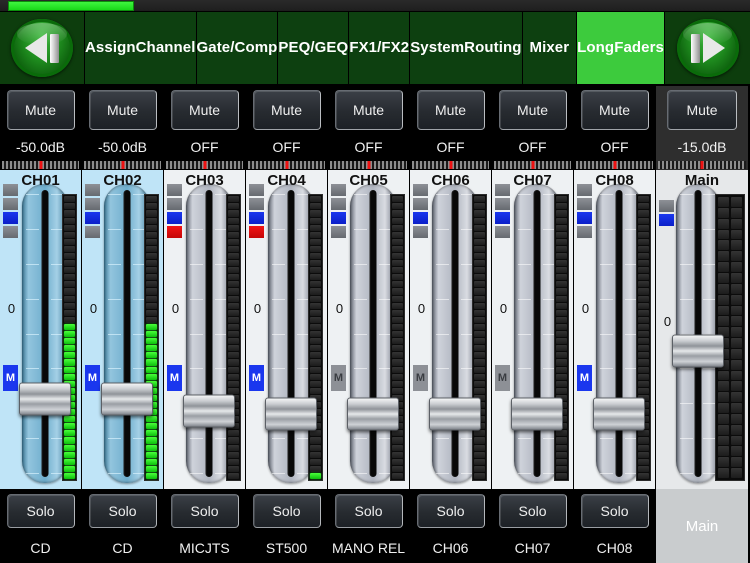  I want to click on channel-strip-ch04: Mute OFF CH04 0 M Solo ST500, so click(287, 324).